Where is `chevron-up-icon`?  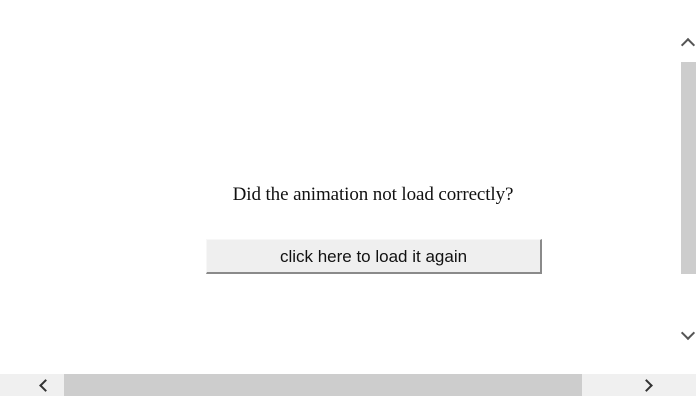 chevron-up-icon is located at coordinates (688, 45).